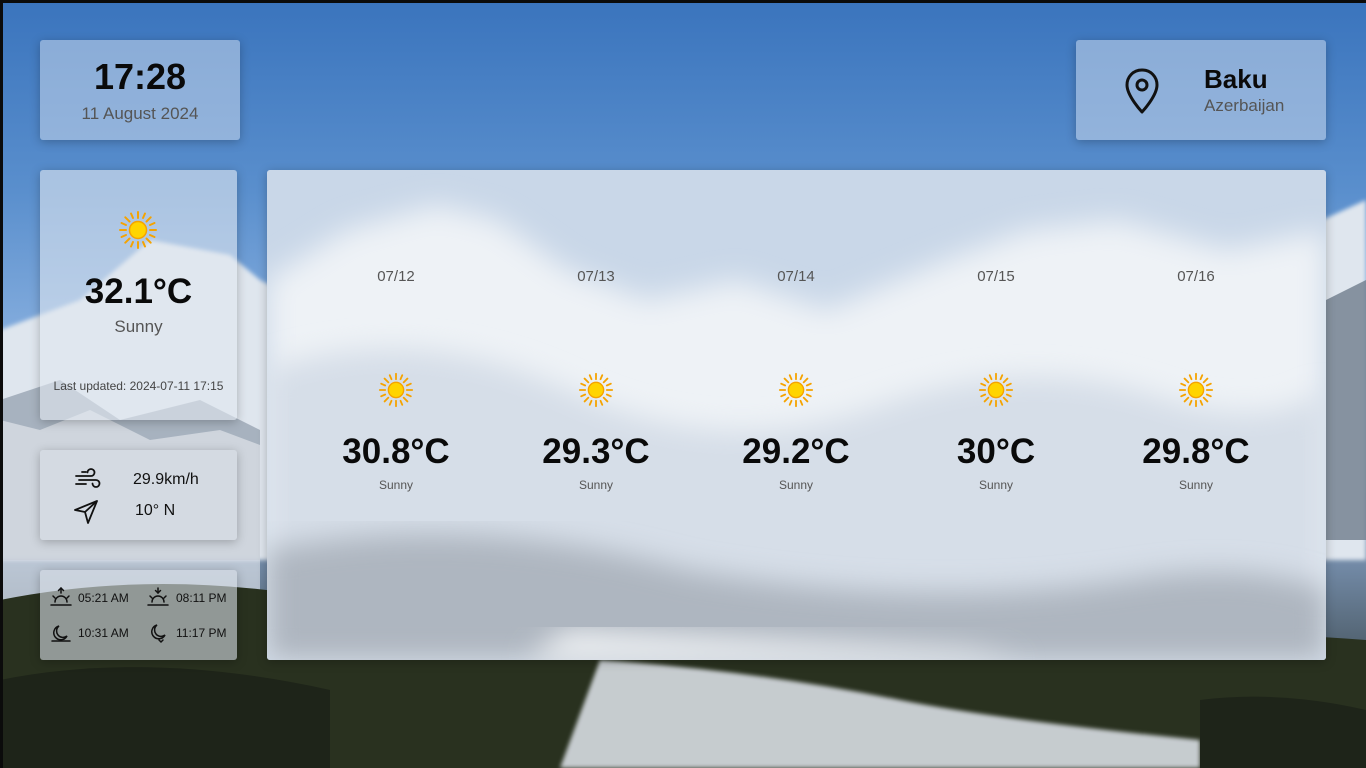 This screenshot has height=768, width=1366. What do you see at coordinates (1196, 415) in the screenshot?
I see `forecast-day: 07/16 29.8°C Sunny` at bounding box center [1196, 415].